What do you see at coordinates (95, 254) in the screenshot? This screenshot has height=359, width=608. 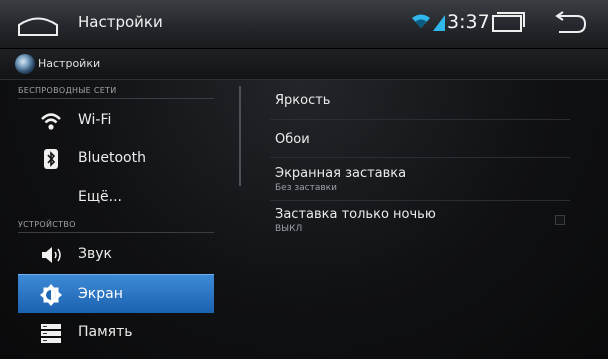 I see `sidebar-item-label: Звук` at bounding box center [95, 254].